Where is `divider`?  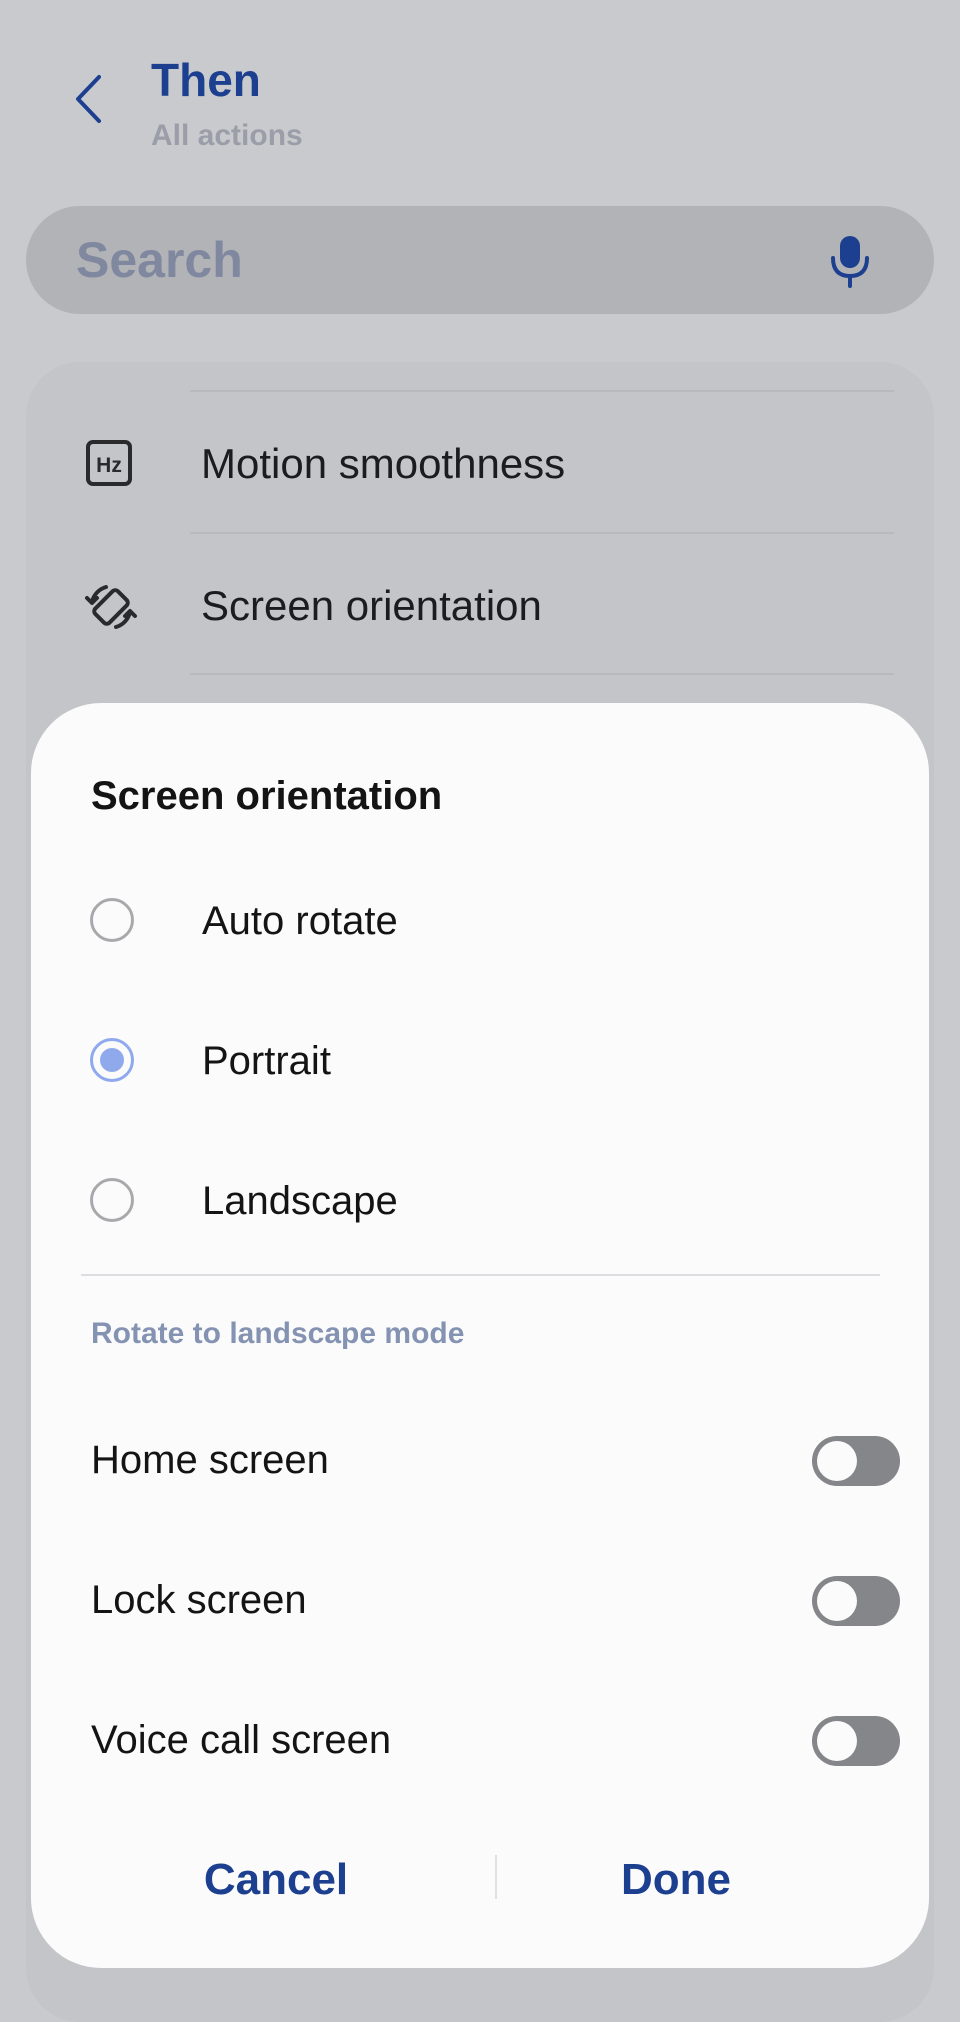 divider is located at coordinates (480, 1275).